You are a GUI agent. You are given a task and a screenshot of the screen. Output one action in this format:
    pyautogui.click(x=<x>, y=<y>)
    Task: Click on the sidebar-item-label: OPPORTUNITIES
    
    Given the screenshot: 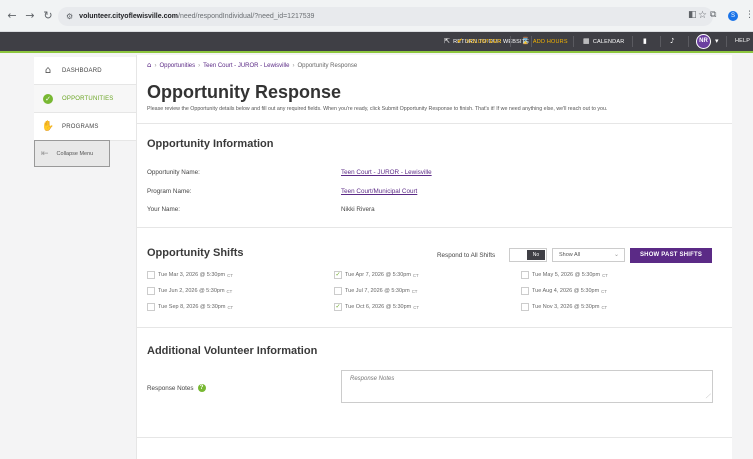 What is the action you would take?
    pyautogui.click(x=88, y=98)
    